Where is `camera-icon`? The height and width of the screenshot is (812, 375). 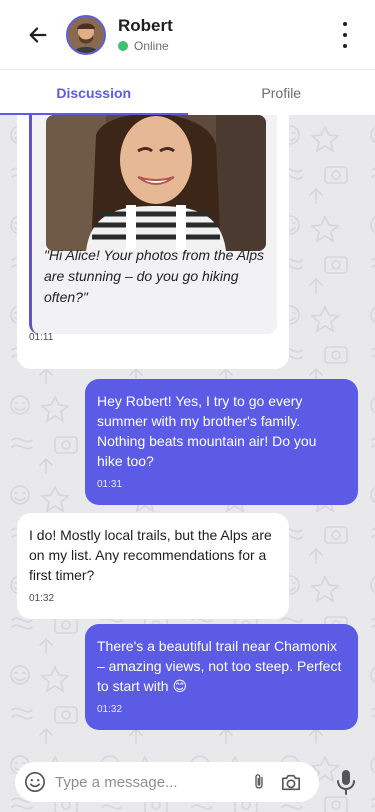
camera-icon is located at coordinates (291, 782).